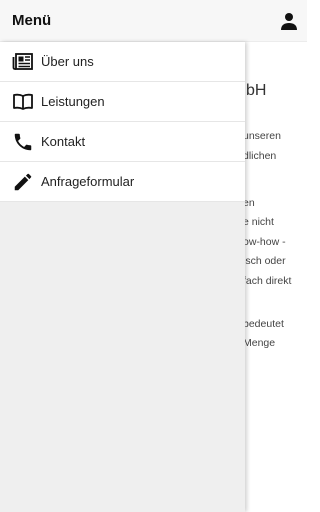 Image resolution: width=320 pixels, height=512 pixels. What do you see at coordinates (264, 261) in the screenshot?
I see `background-text-line: isch oder` at bounding box center [264, 261].